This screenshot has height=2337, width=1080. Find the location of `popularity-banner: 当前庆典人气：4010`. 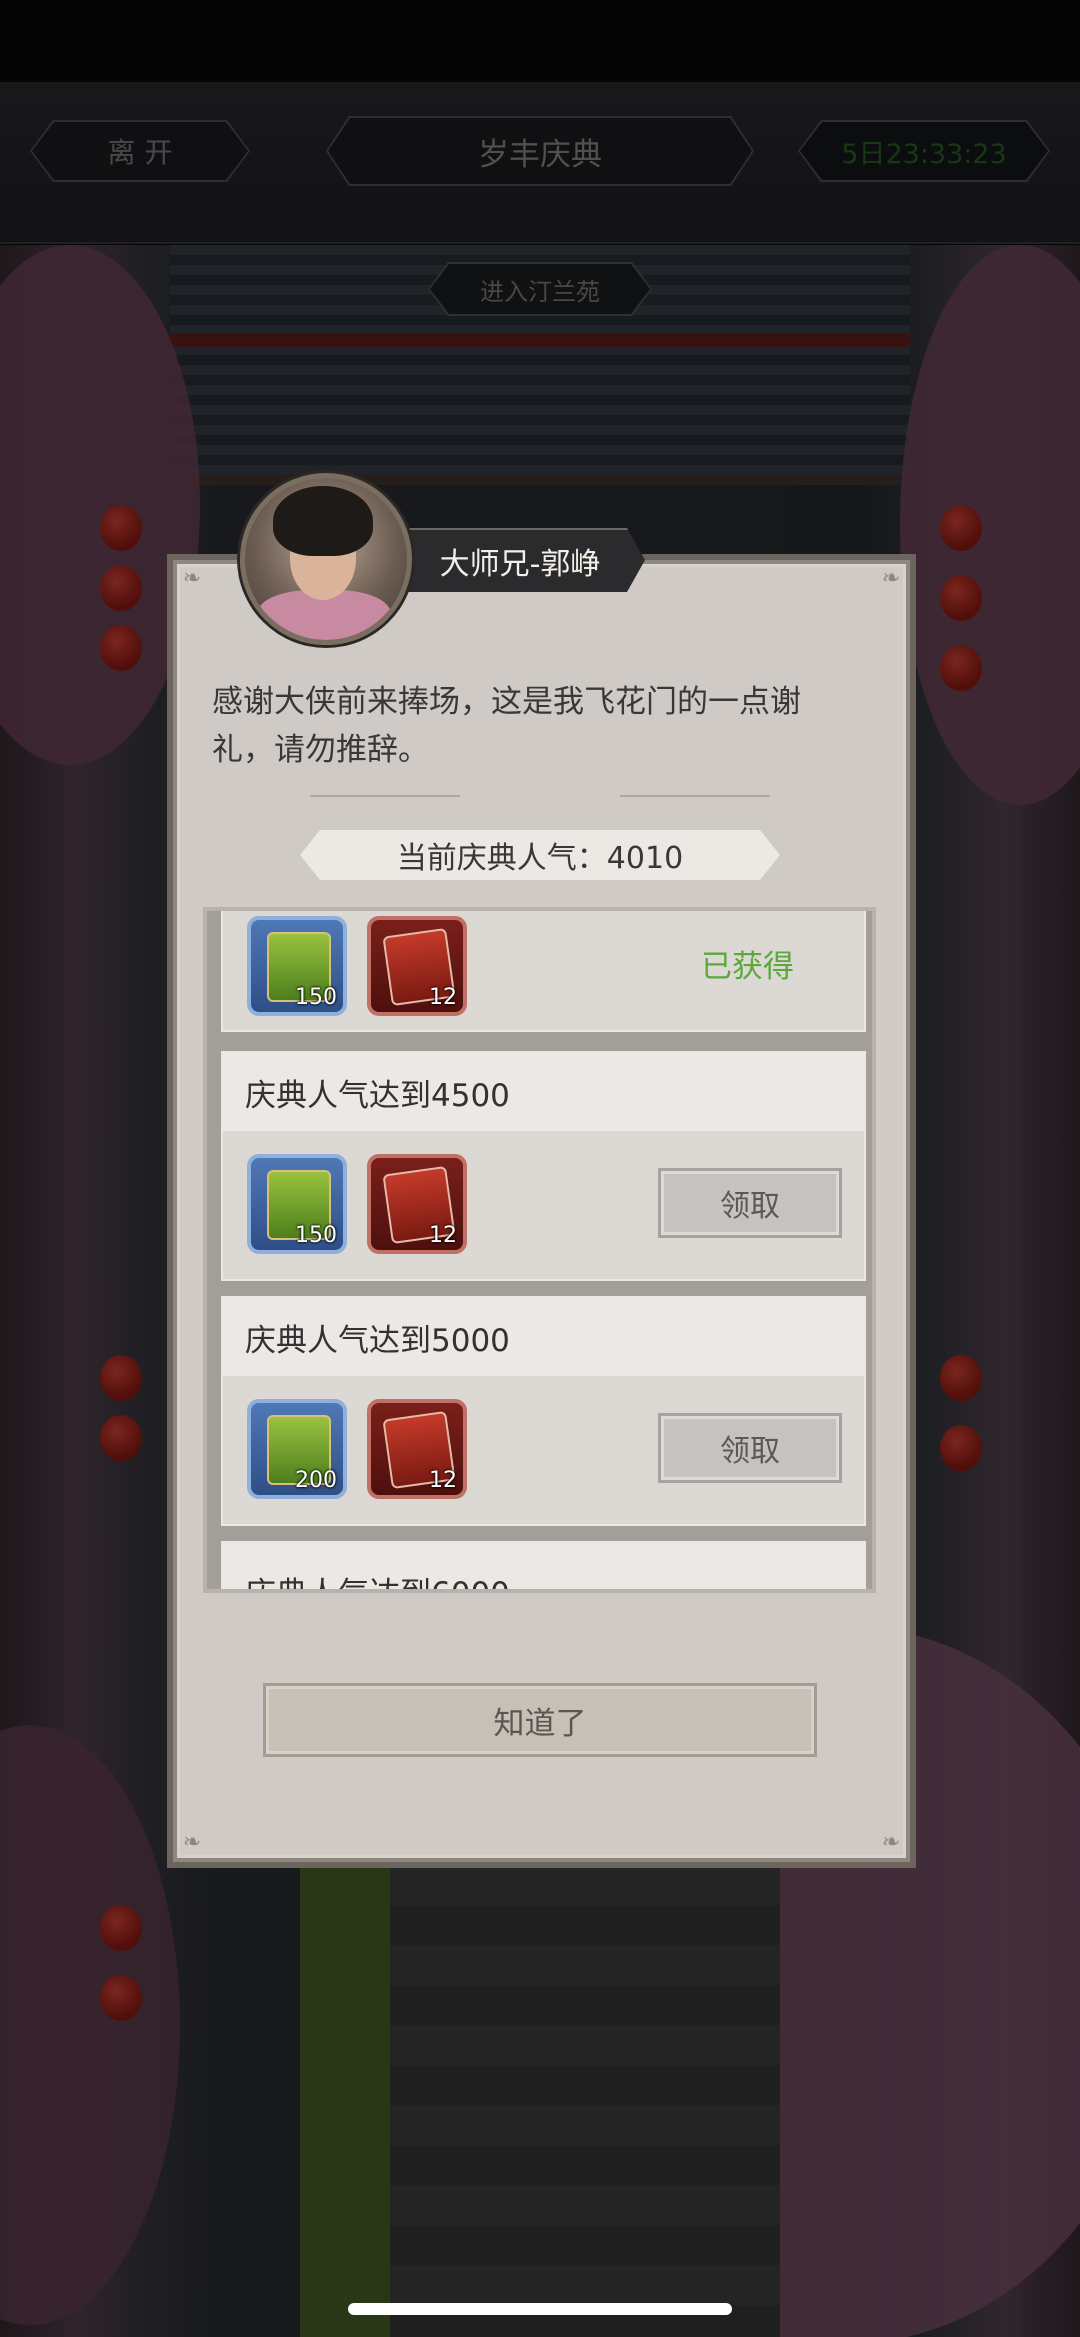

popularity-banner: 当前庆典人气：4010 is located at coordinates (540, 855).